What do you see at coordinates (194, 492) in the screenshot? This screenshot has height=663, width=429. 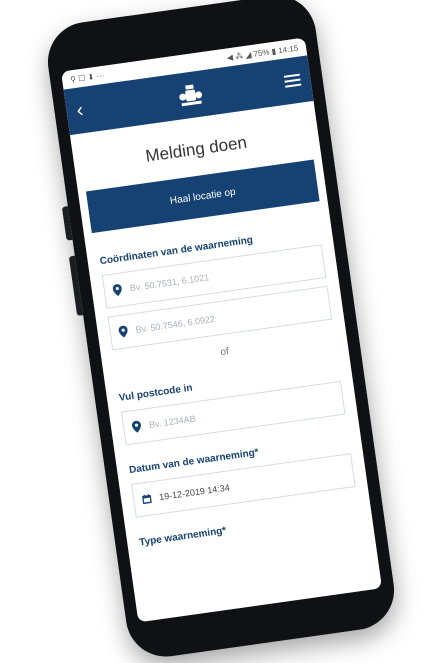 I see `date-value: 19-12-2019 14:34` at bounding box center [194, 492].